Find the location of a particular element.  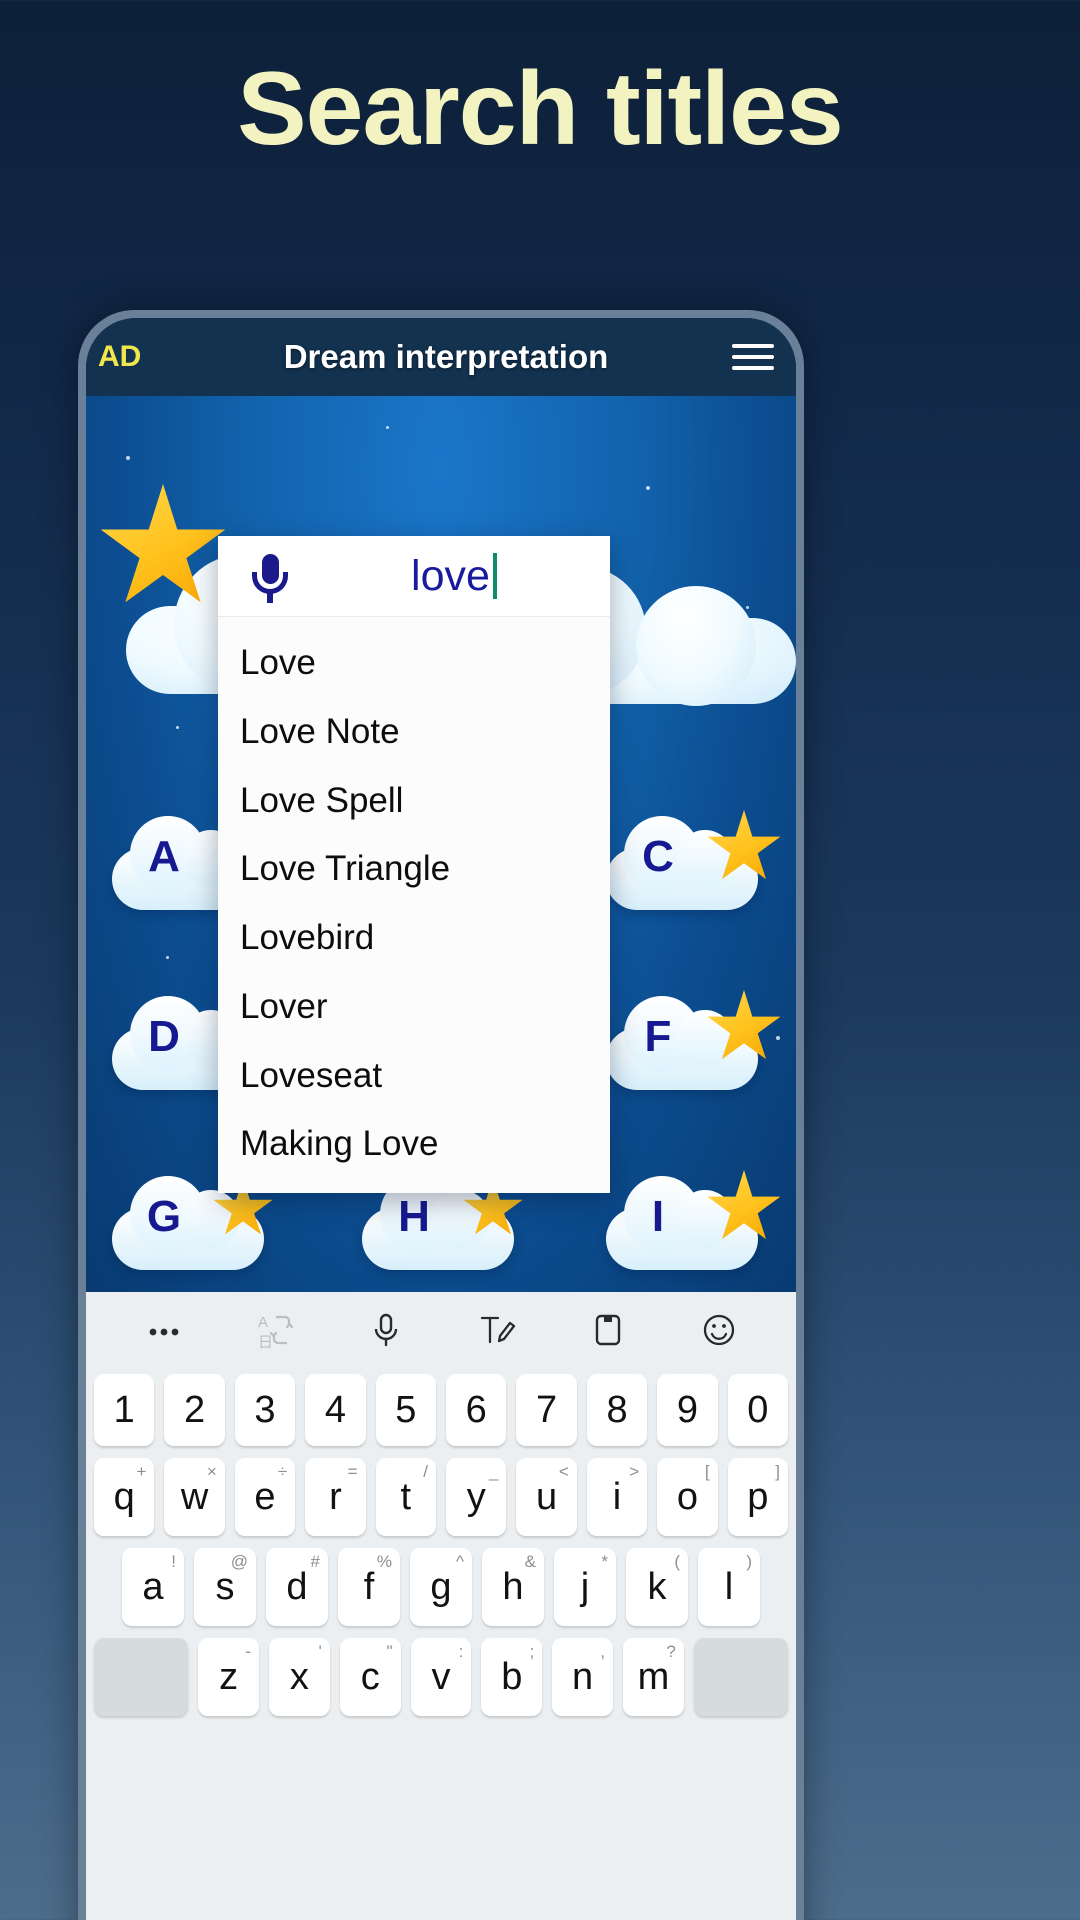

key: ,n is located at coordinates (583, 1677).